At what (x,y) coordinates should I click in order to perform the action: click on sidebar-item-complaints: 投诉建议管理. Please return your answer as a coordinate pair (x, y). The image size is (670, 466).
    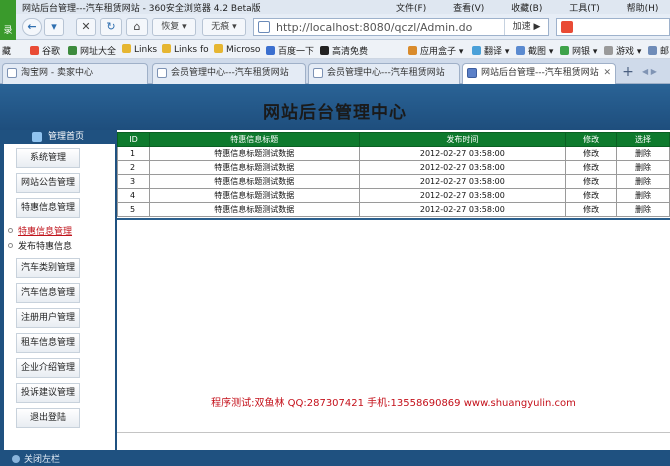
    Looking at the image, I should click on (48, 393).